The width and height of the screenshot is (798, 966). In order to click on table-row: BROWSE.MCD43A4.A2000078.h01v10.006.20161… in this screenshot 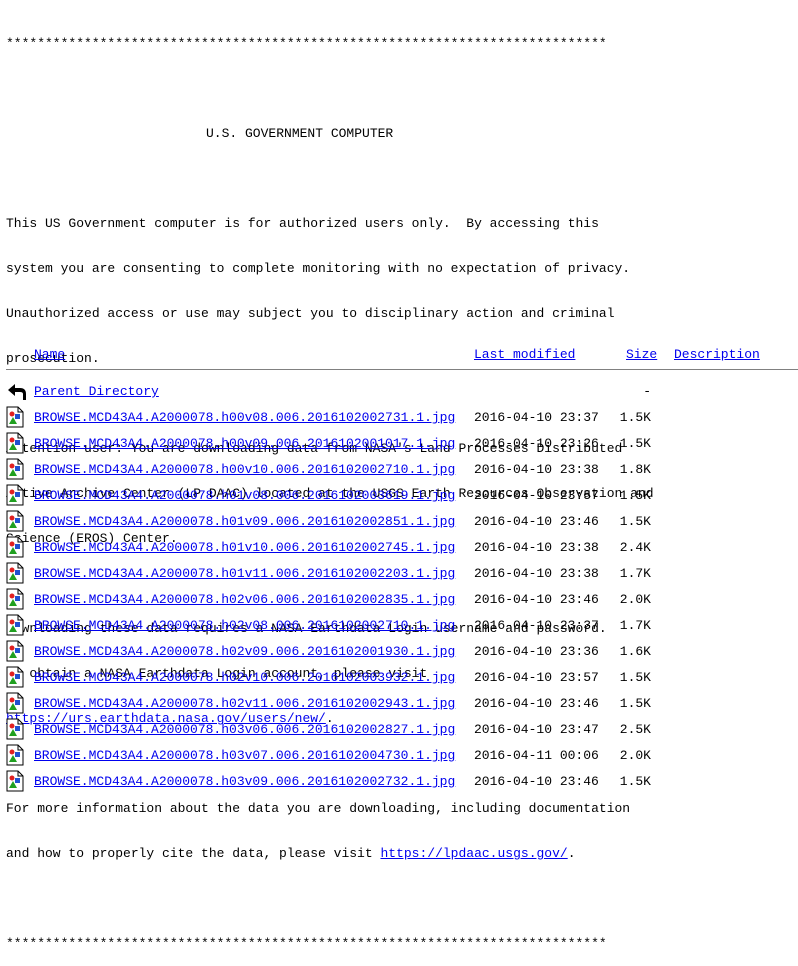, I will do `click(399, 549)`.